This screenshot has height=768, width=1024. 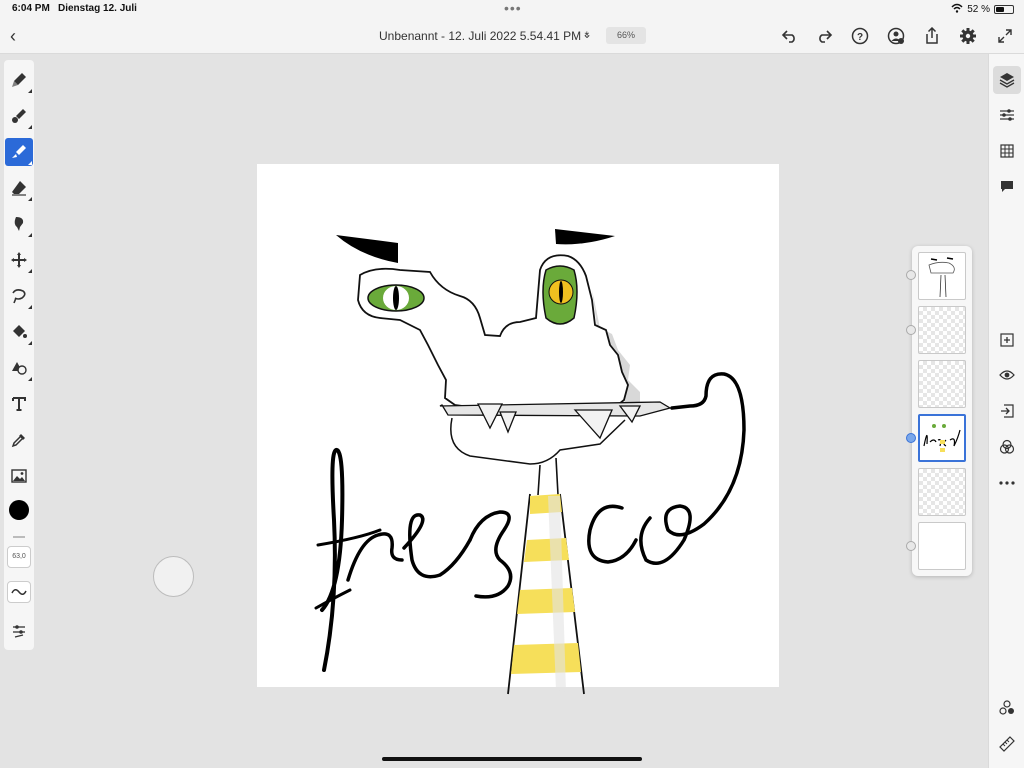 I want to click on layer-5-thumbnail, so click(x=942, y=492).